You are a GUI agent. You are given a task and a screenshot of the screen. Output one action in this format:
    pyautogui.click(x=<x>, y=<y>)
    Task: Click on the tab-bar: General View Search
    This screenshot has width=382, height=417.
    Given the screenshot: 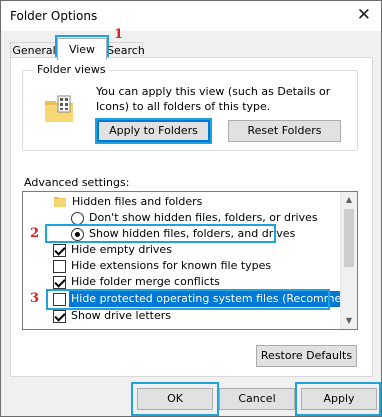 What is the action you would take?
    pyautogui.click(x=191, y=45)
    